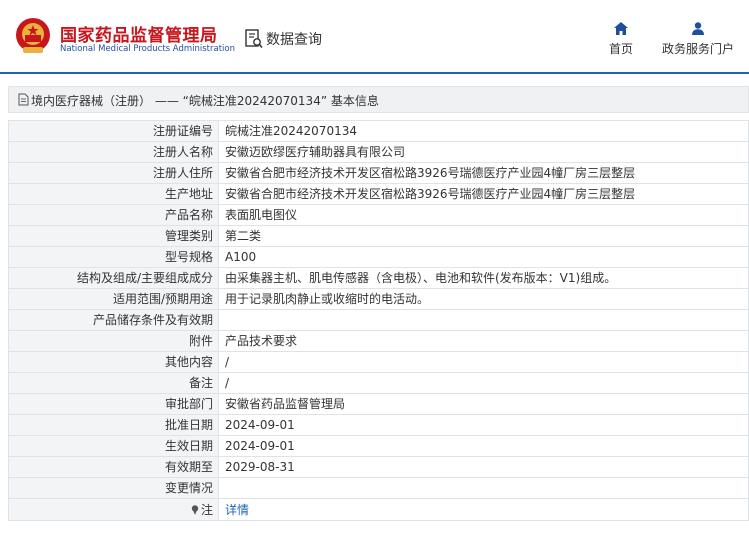 The height and width of the screenshot is (540, 749). Describe the element at coordinates (698, 28) in the screenshot. I see `user-icon` at that location.